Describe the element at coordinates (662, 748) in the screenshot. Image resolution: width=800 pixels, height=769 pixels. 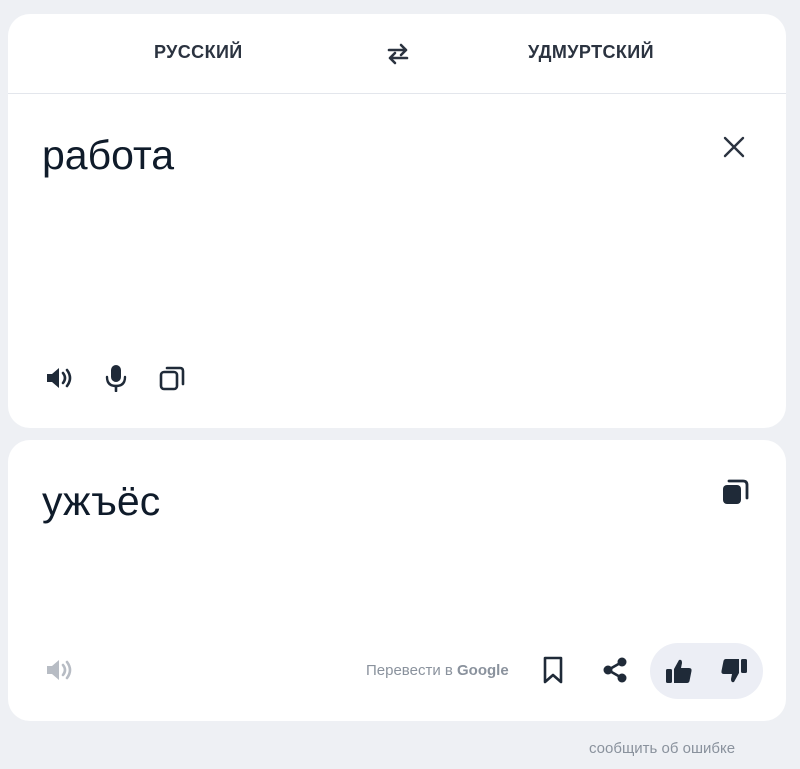
I see `report-error-link: сообщить об ошибке` at that location.